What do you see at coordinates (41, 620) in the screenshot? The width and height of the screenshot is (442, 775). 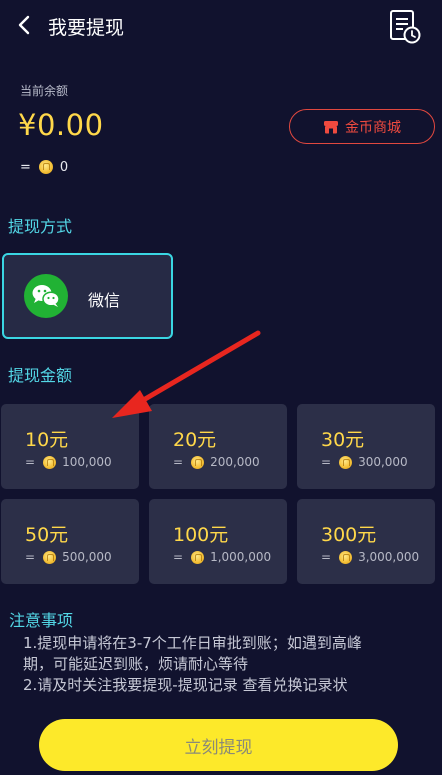 I see `notes-title: 注意事项` at bounding box center [41, 620].